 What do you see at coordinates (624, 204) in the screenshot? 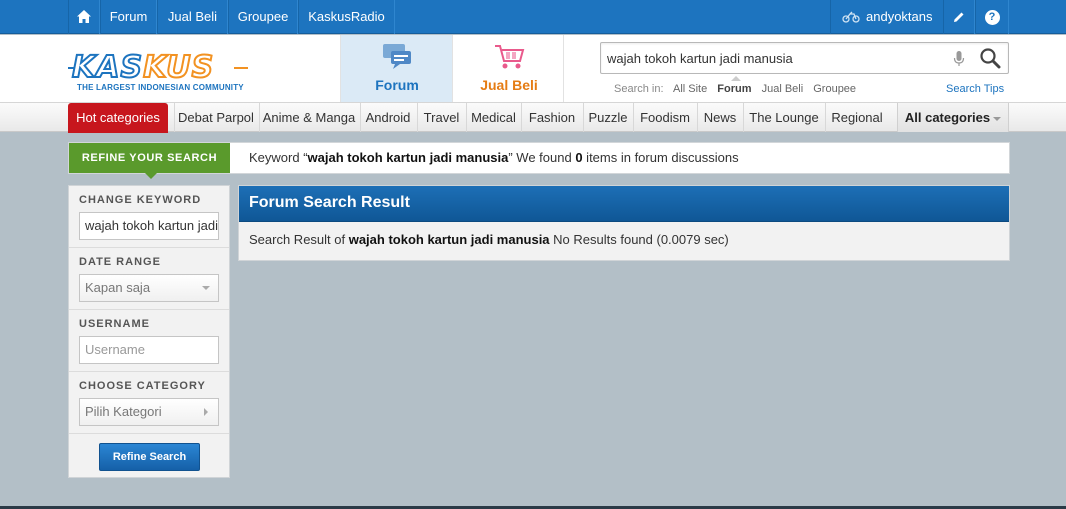
I see `result-header: Forum Search Result` at bounding box center [624, 204].